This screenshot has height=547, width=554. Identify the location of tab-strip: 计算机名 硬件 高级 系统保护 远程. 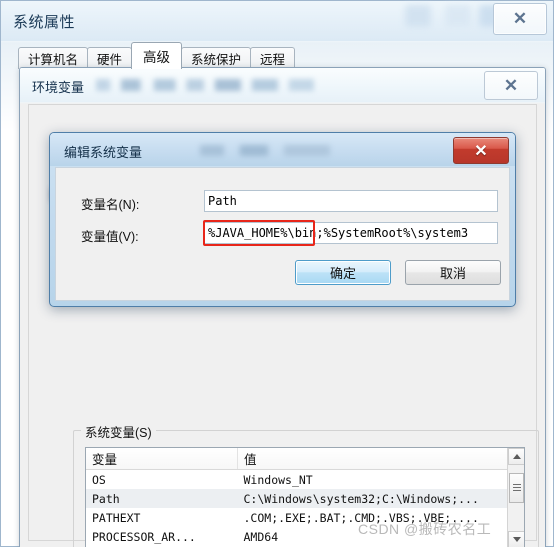
(157, 55).